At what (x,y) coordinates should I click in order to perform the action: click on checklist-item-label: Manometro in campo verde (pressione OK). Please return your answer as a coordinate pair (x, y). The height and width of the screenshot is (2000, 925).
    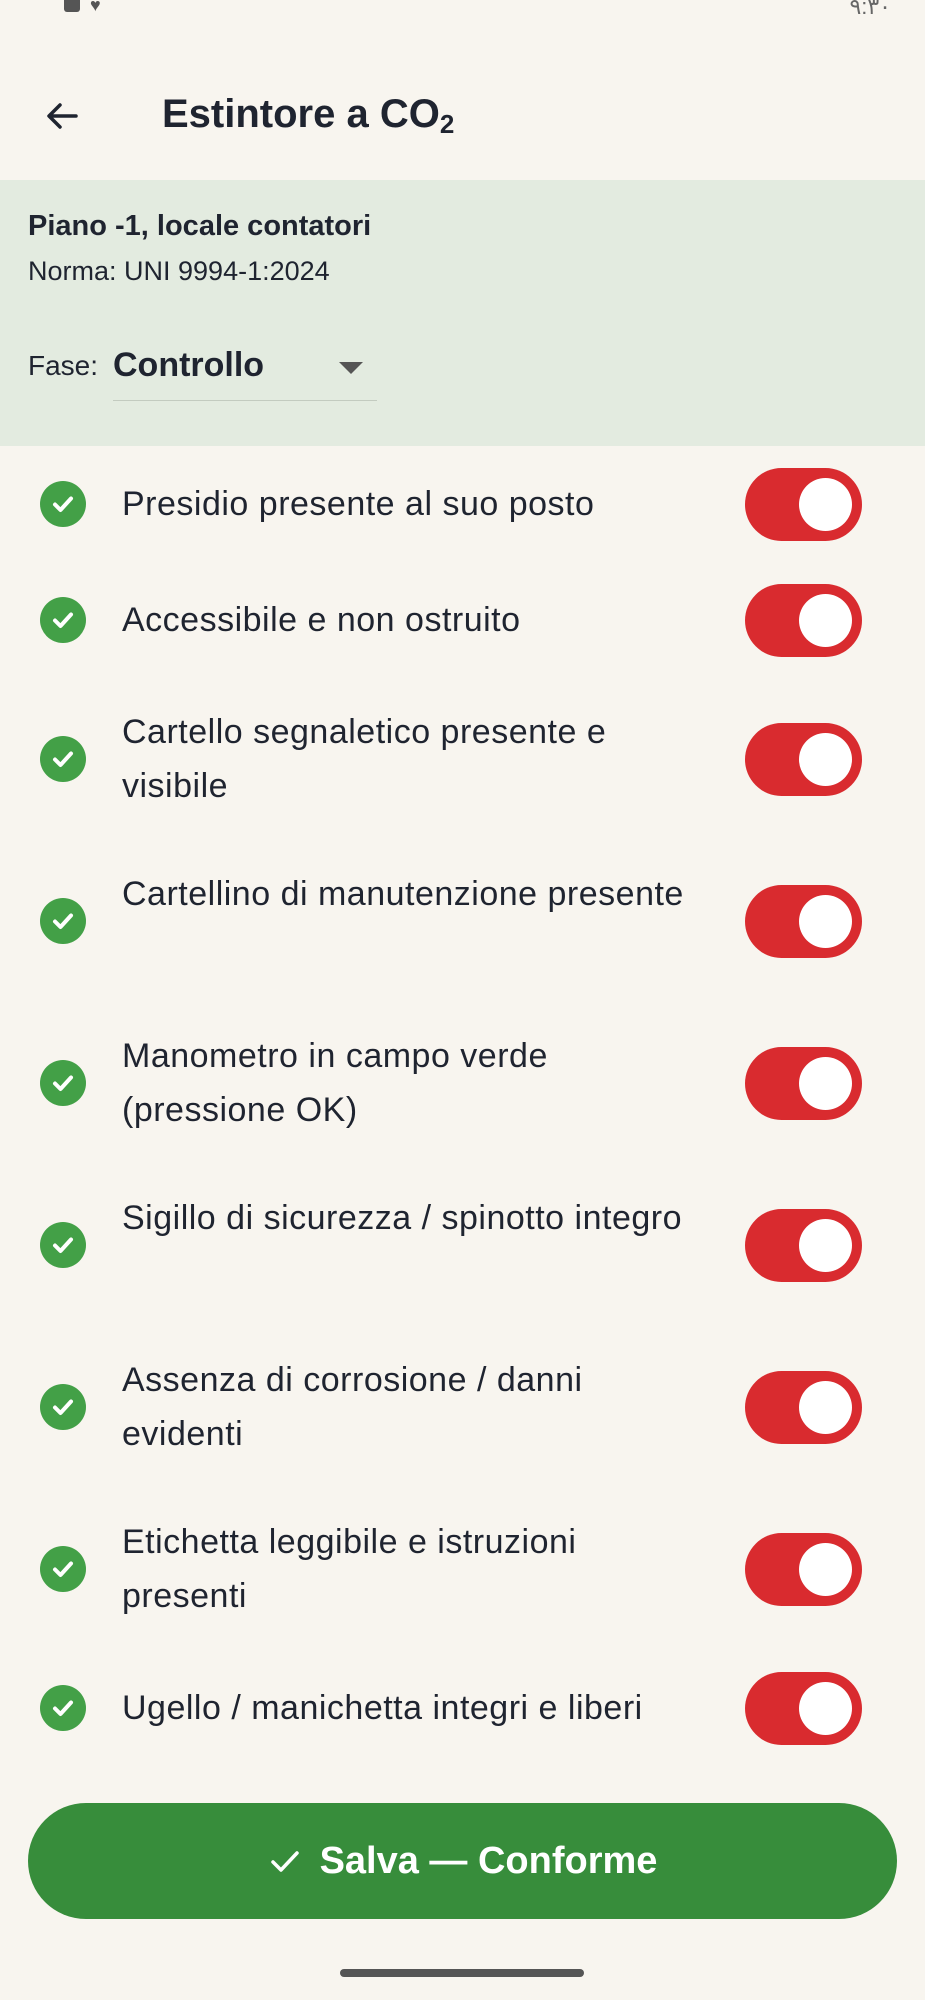
    Looking at the image, I should click on (335, 1083).